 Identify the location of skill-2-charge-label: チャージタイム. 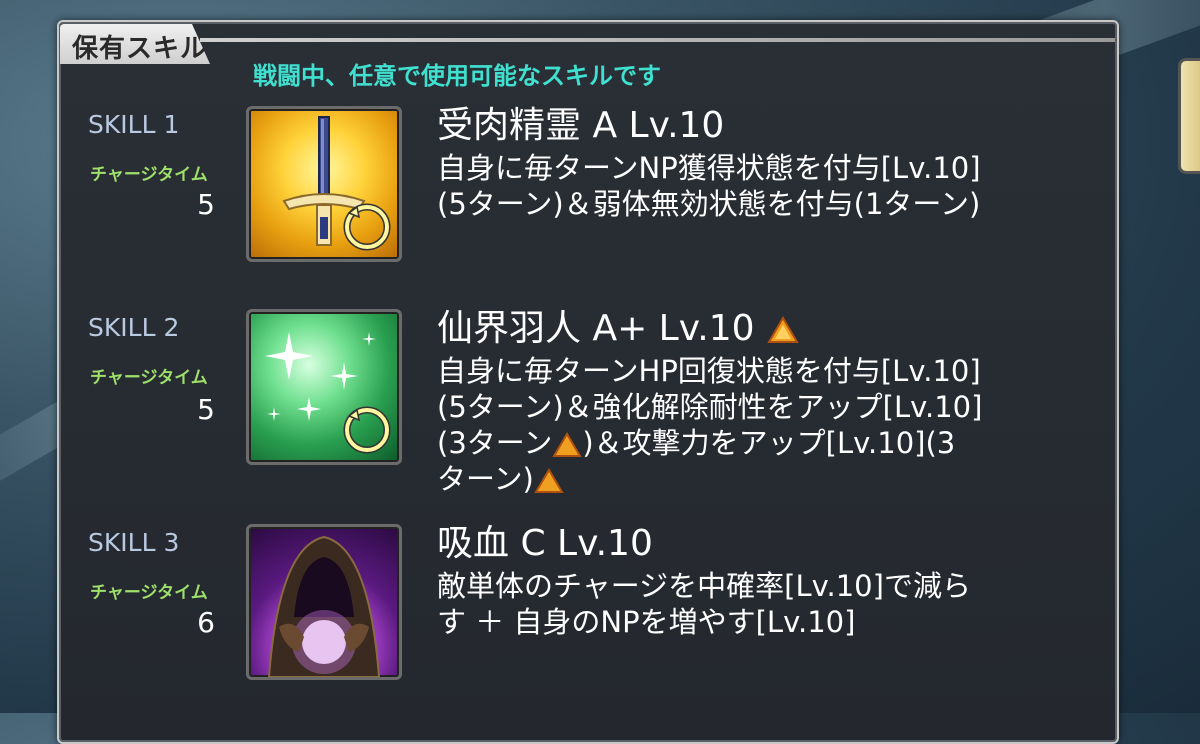
(149, 378).